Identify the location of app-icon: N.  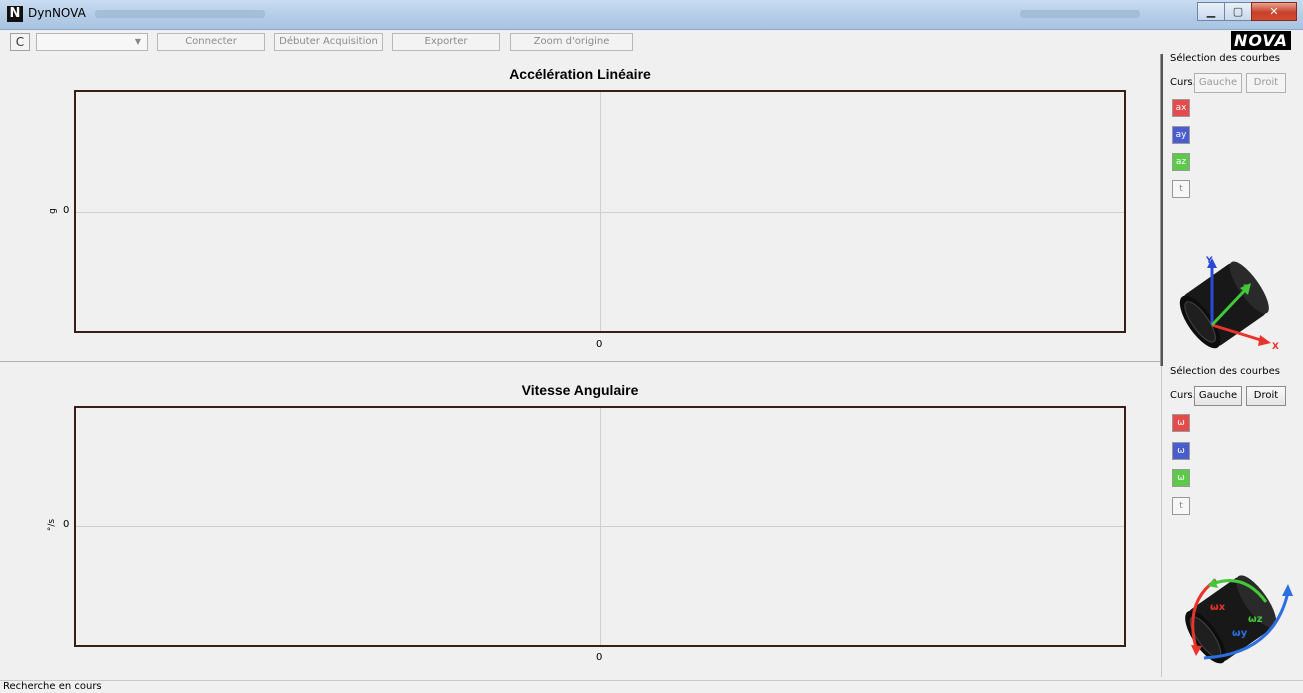
(15, 14).